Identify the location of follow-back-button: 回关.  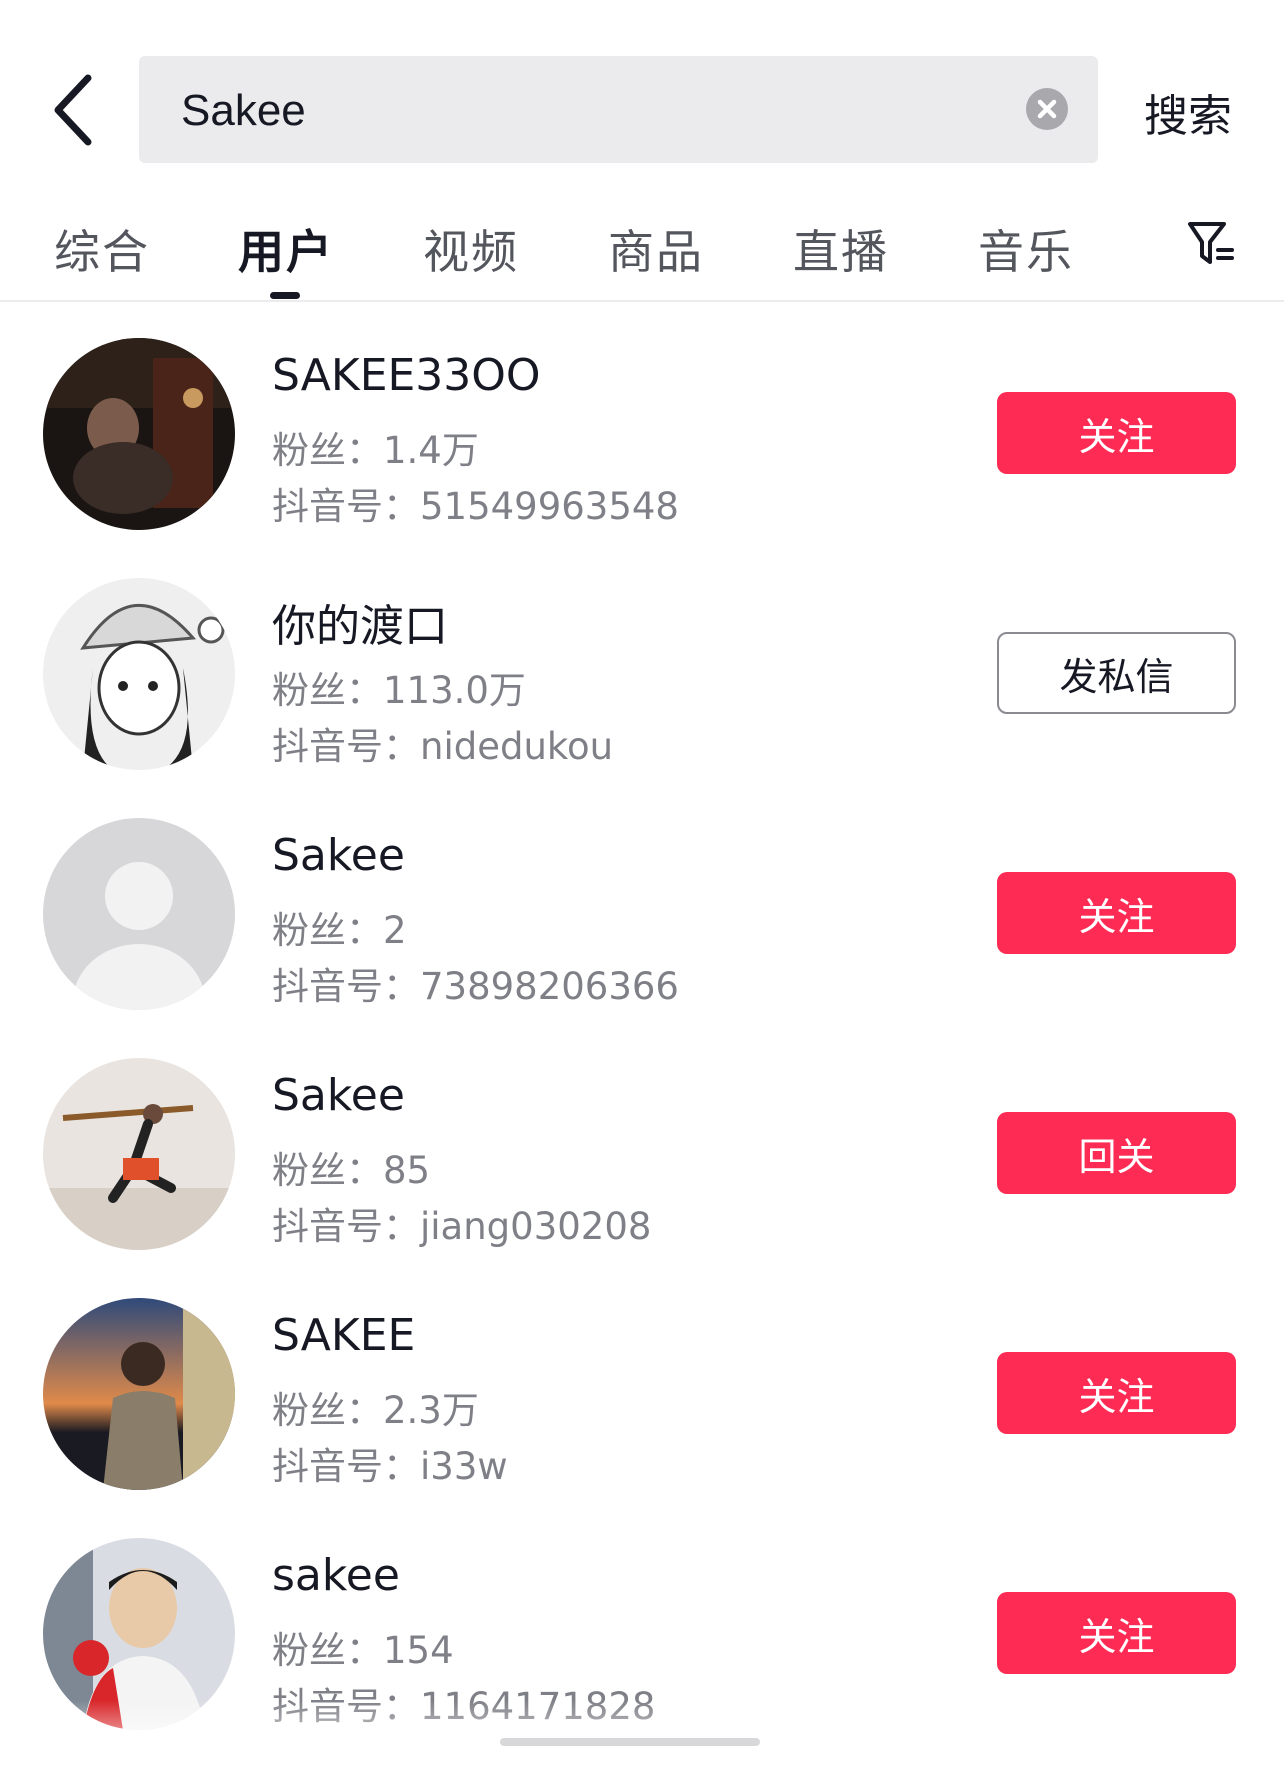
(1116, 1153).